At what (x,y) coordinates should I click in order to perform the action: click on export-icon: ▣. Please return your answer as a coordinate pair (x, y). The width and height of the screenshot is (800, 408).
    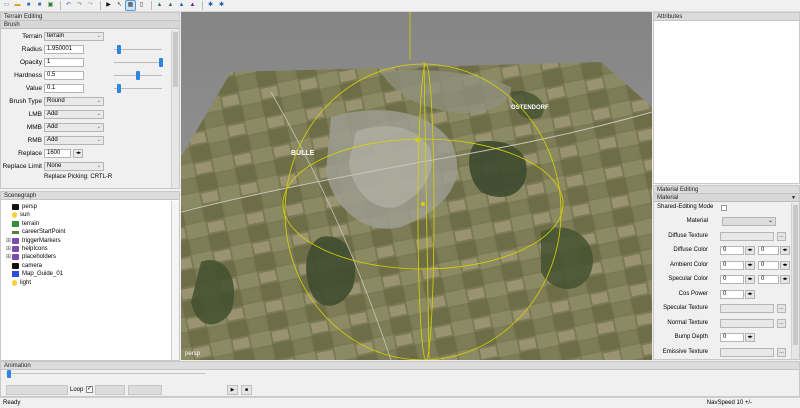
    Looking at the image, I should click on (50, 5).